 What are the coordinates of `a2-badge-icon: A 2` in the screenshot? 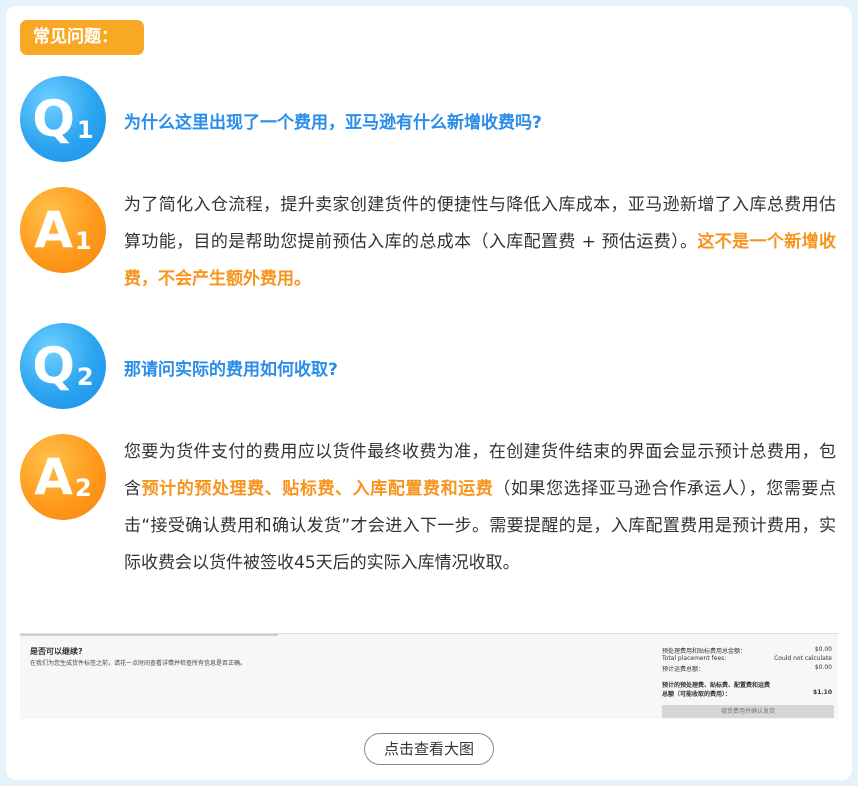 It's located at (63, 477).